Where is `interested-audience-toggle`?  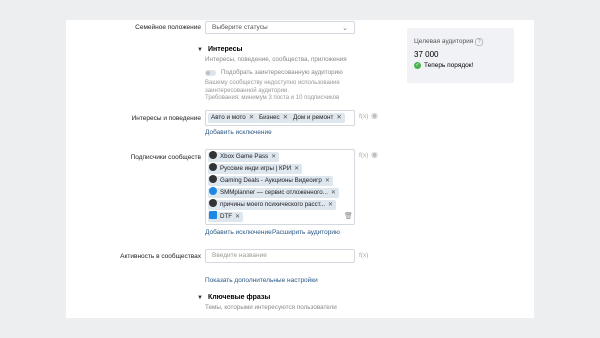 interested-audience-toggle is located at coordinates (210, 73).